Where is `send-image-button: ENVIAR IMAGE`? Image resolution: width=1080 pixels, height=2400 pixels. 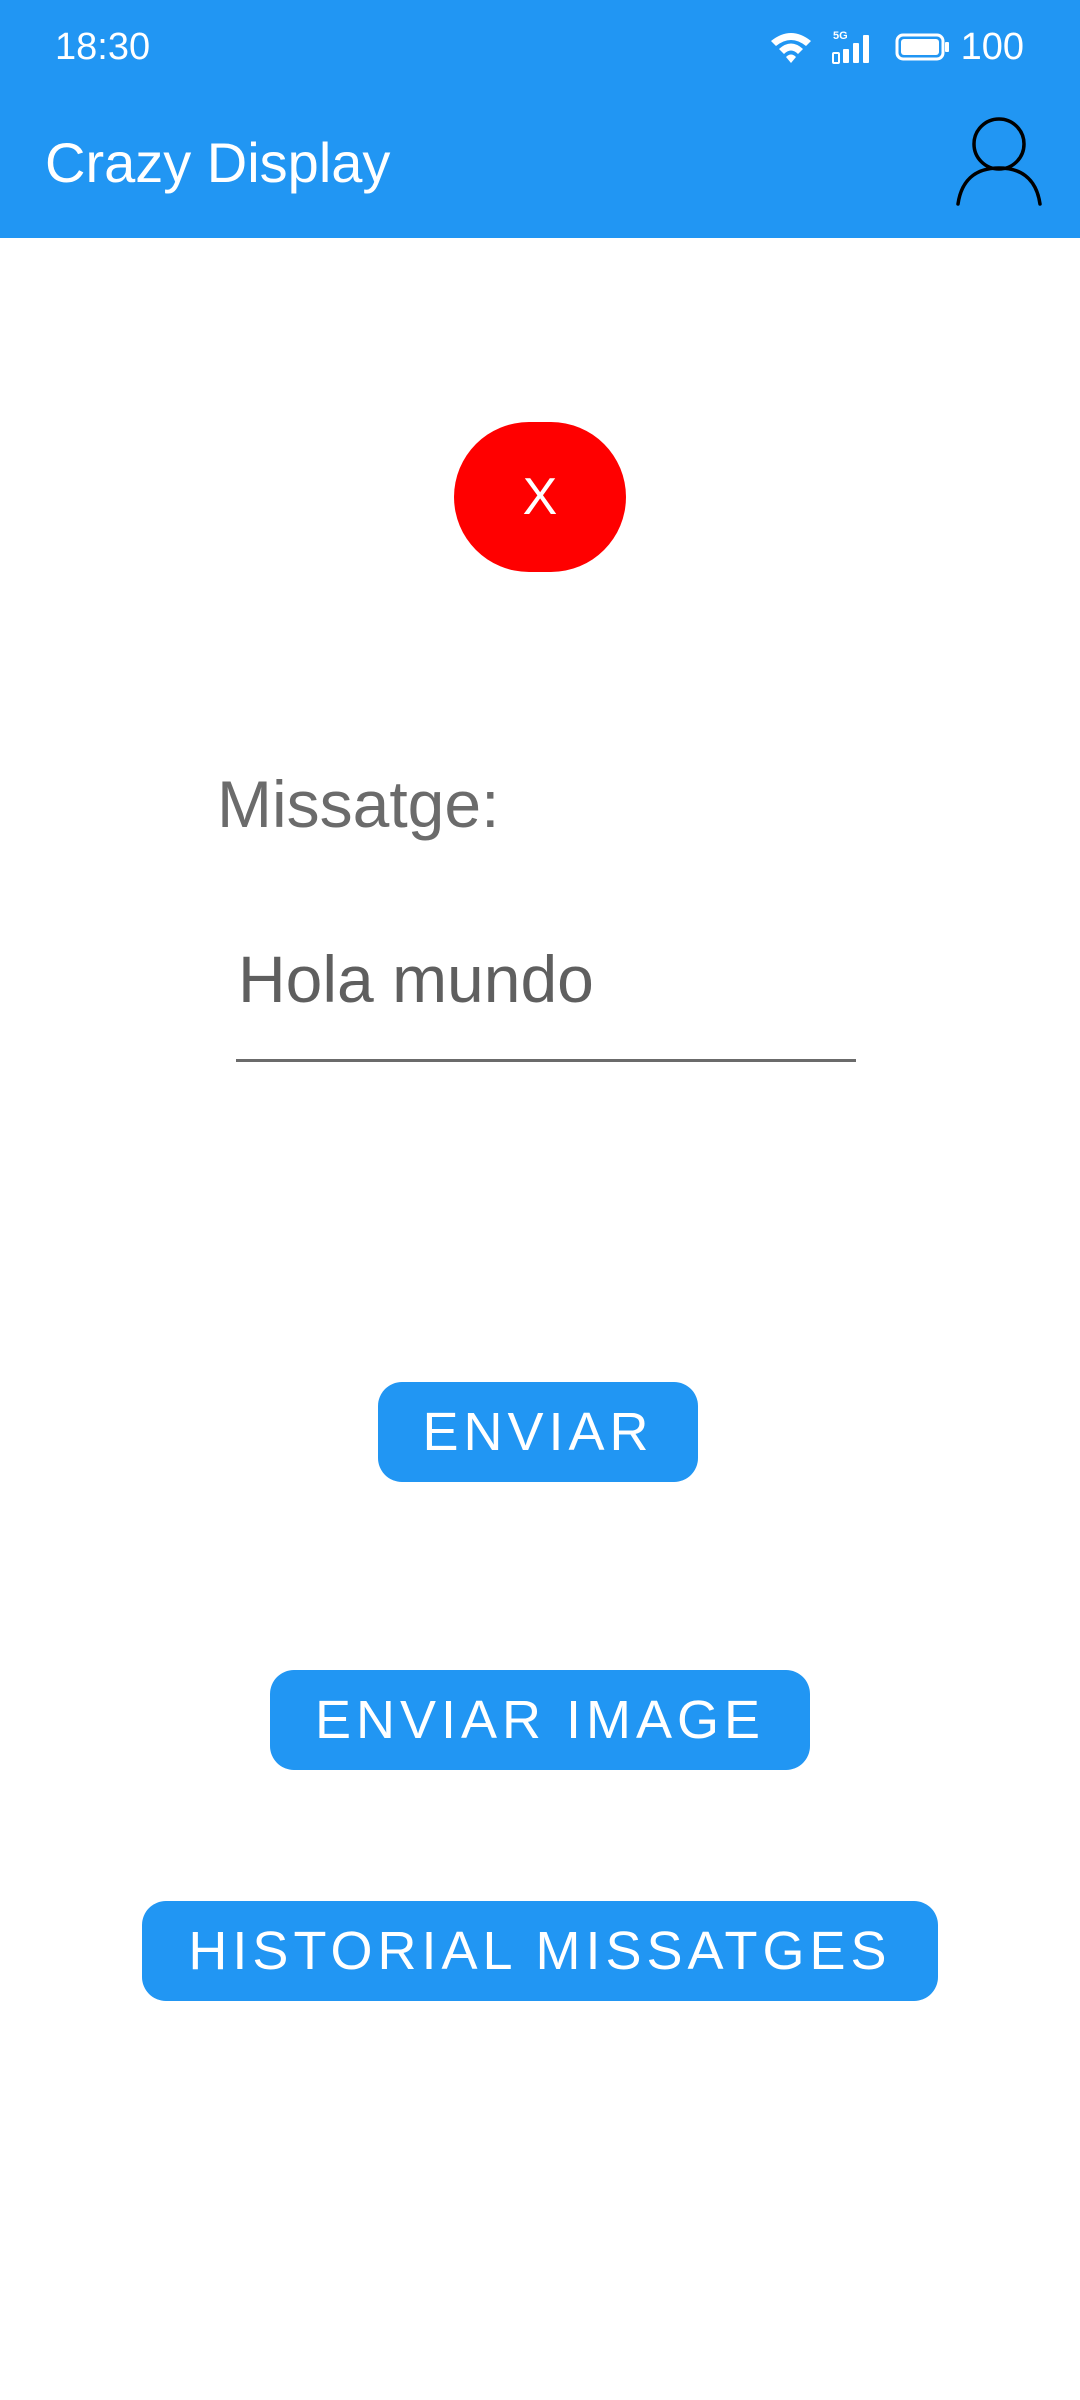
send-image-button: ENVIAR IMAGE is located at coordinates (540, 1720).